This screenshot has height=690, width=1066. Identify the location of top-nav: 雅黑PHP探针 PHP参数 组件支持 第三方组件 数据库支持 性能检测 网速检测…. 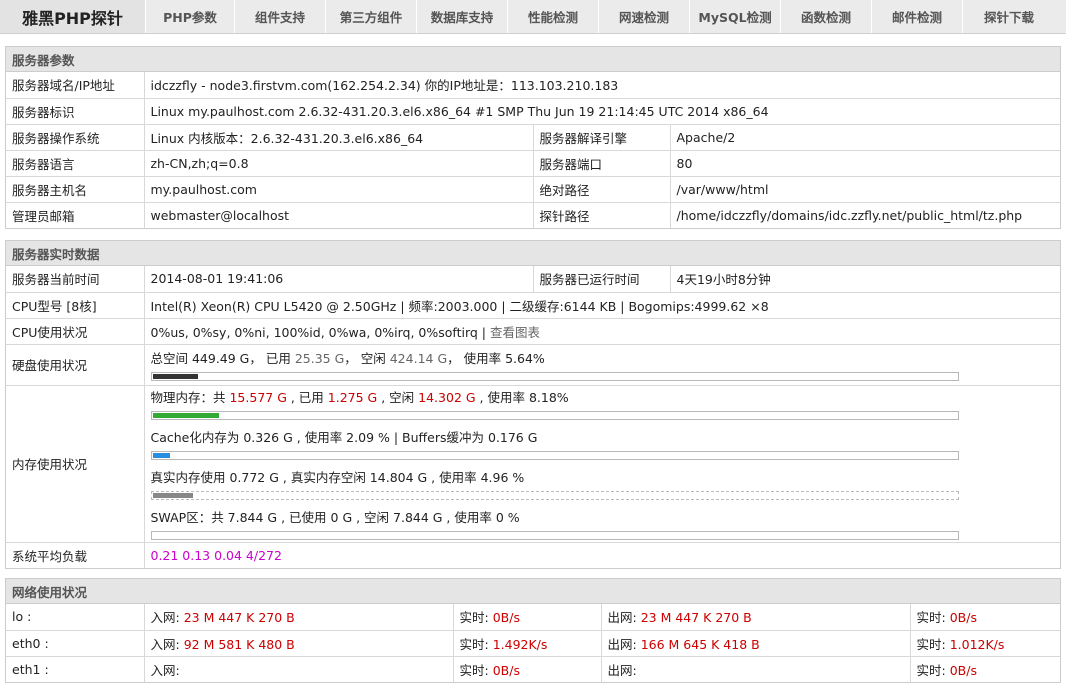
(533, 17).